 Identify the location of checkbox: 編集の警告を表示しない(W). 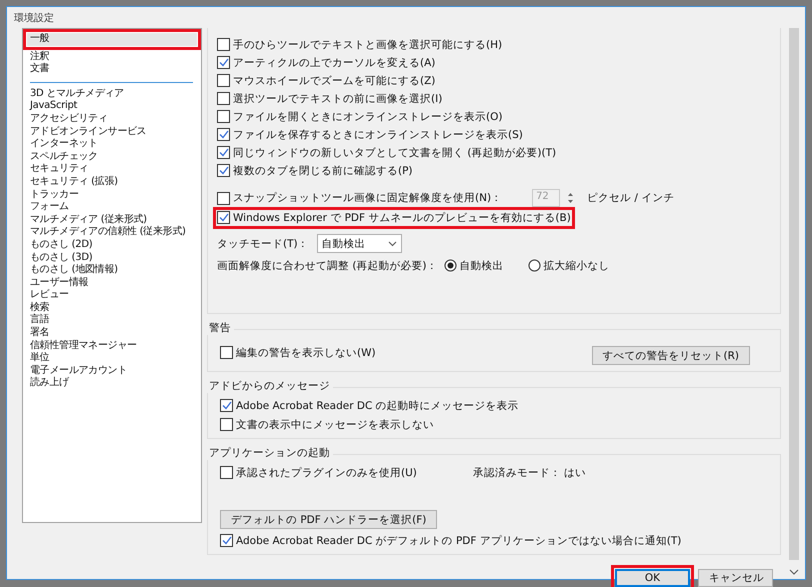
(298, 353).